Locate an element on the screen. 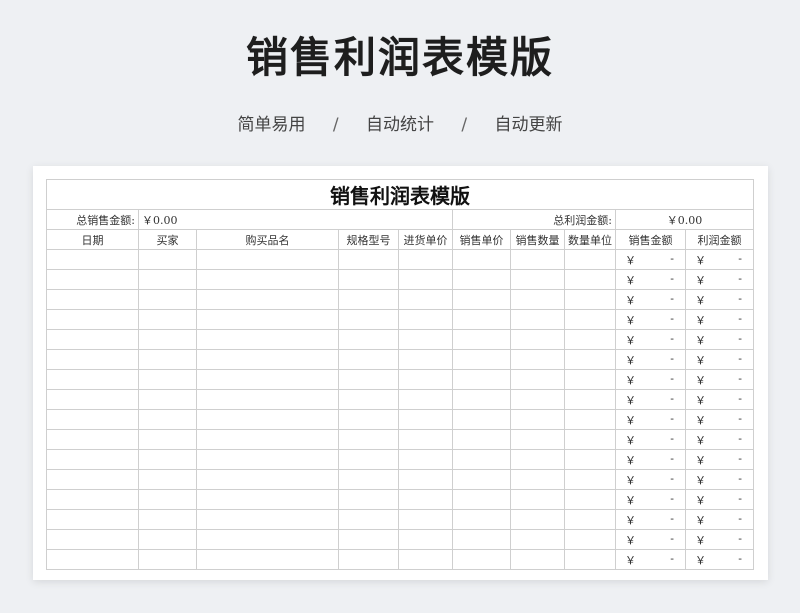 The height and width of the screenshot is (613, 800). total-profit-value: ￥0.00 is located at coordinates (684, 219).